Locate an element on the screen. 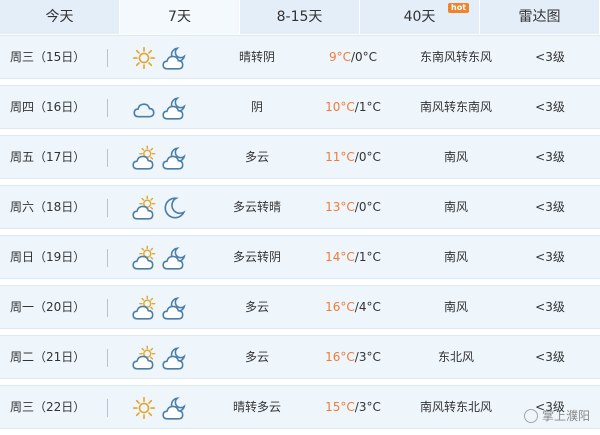 The height and width of the screenshot is (435, 600). wind-direction: 南风转东南风 is located at coordinates (455, 107).